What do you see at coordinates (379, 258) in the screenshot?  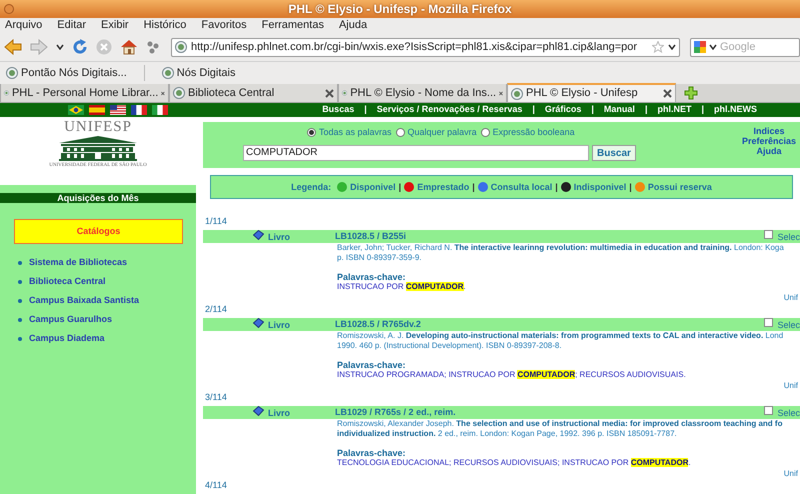 I see `record-text: p. ISBN 0-89397-359-9.` at bounding box center [379, 258].